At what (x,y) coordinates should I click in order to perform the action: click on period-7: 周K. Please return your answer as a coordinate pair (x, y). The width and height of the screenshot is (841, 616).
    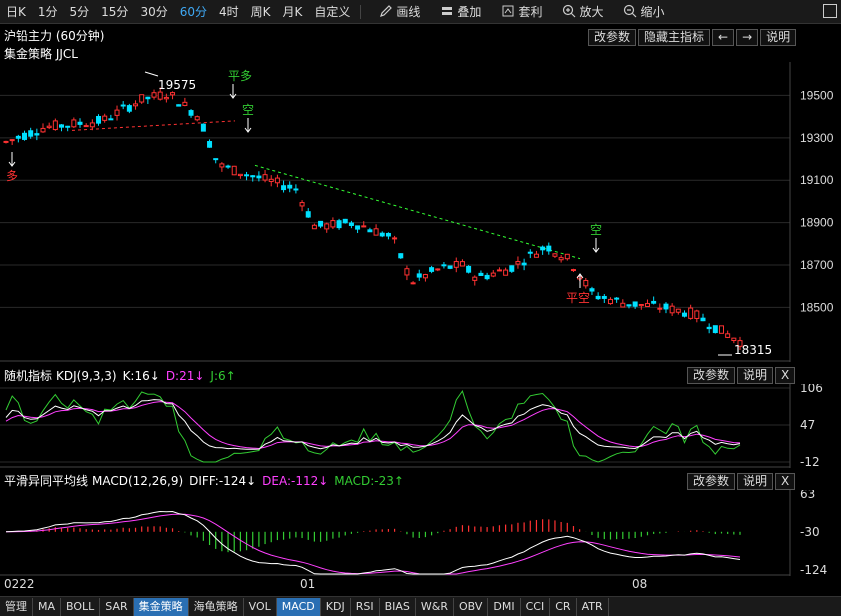
    Looking at the image, I should click on (261, 12).